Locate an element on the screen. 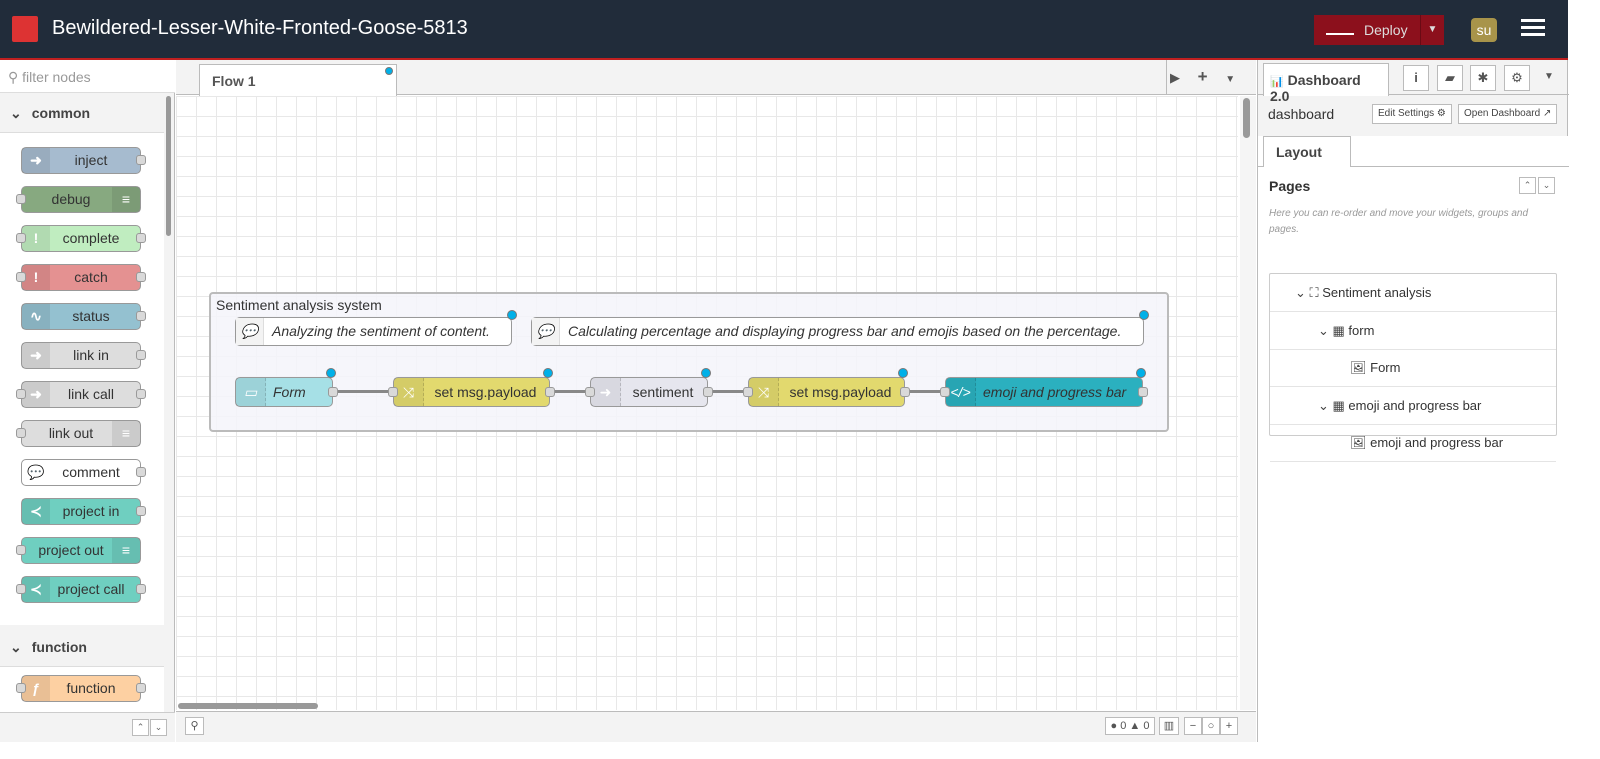 Image resolution: width=1600 pixels, height=759 pixels. expand-all-icon: ⌄ is located at coordinates (158, 727).